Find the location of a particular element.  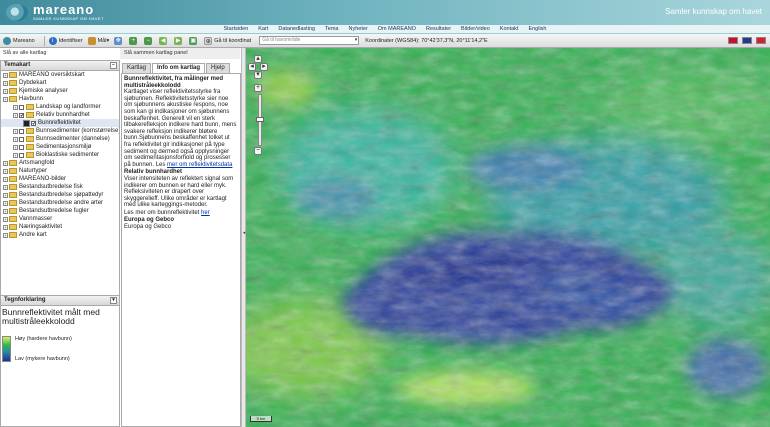

layer-tree-item: + MAREANO oversiktskart is located at coordinates (60, 75).